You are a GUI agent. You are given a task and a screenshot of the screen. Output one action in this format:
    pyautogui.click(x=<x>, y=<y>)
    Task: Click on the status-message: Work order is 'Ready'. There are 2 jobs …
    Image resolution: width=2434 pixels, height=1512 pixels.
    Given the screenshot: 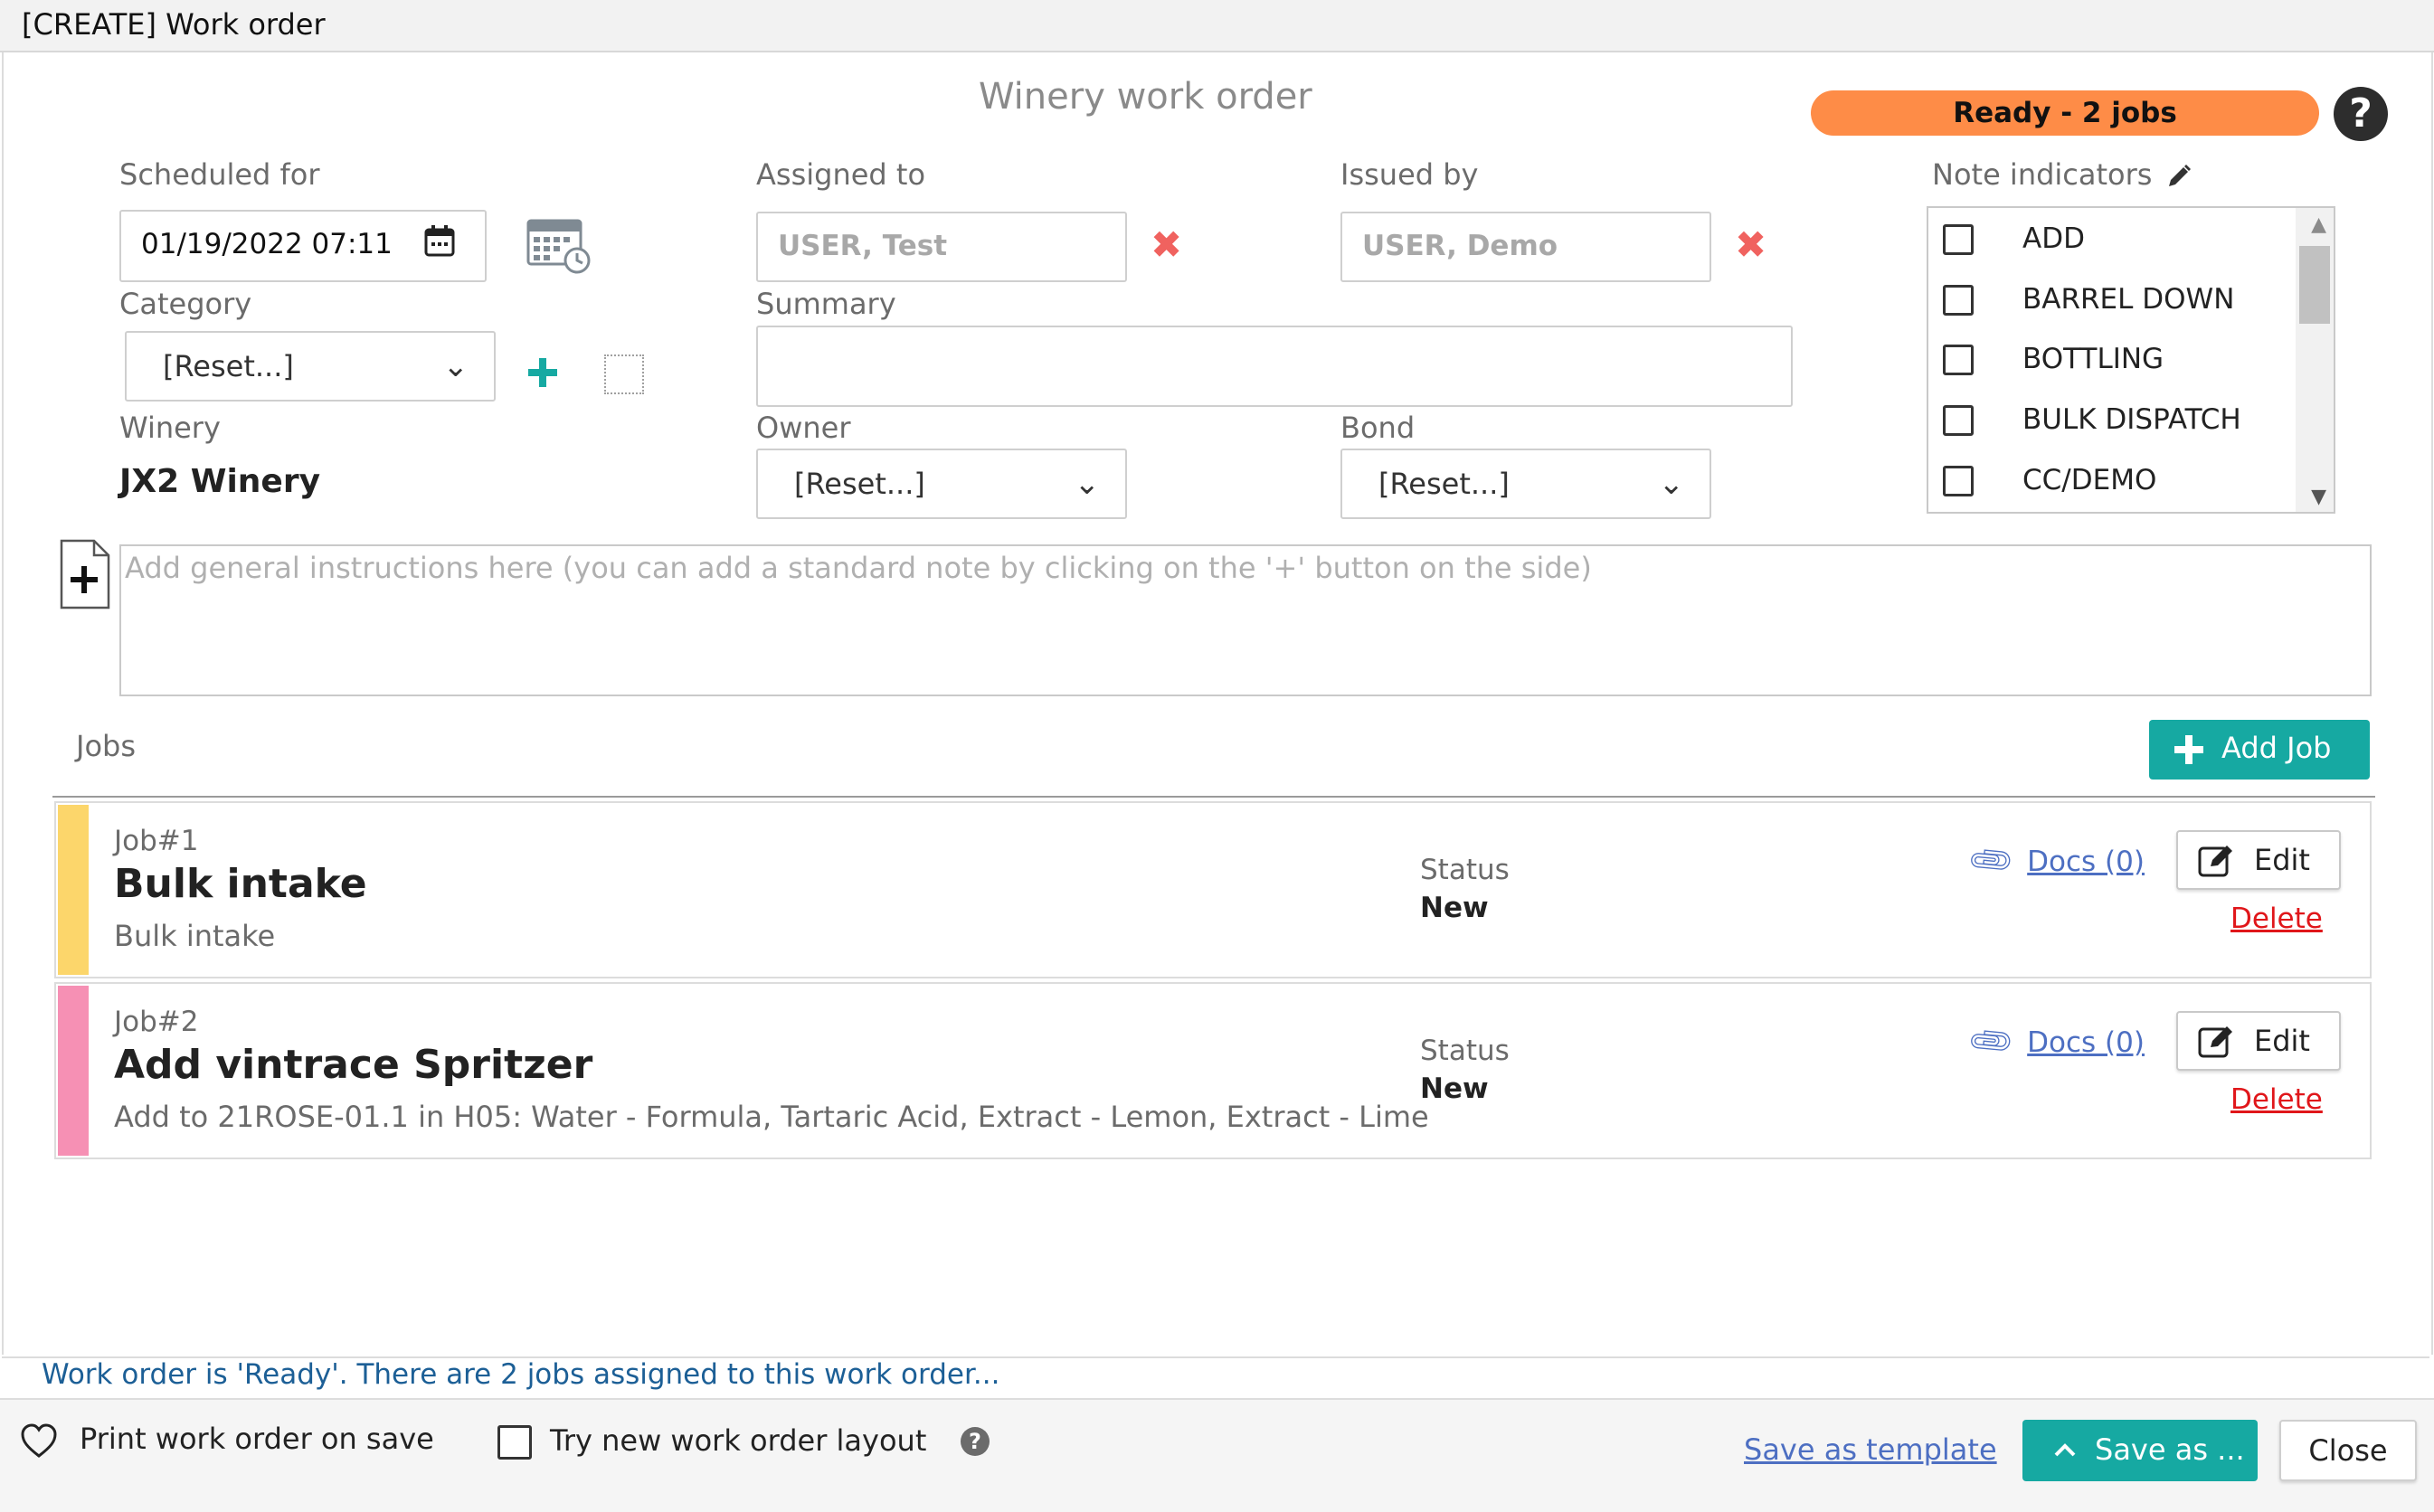 What is the action you would take?
    pyautogui.click(x=521, y=1374)
    